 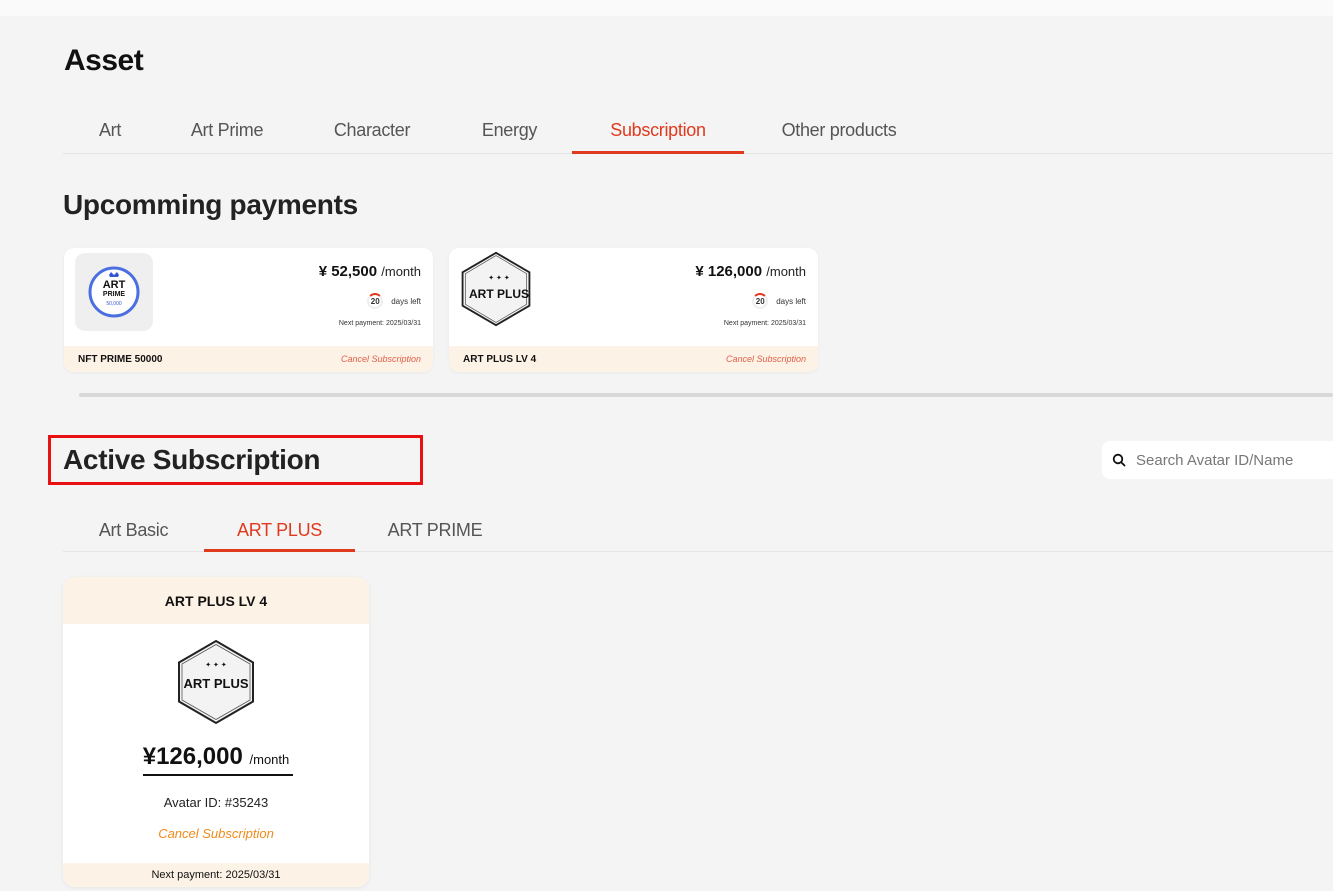 What do you see at coordinates (372, 131) in the screenshot?
I see `tab-character: Character` at bounding box center [372, 131].